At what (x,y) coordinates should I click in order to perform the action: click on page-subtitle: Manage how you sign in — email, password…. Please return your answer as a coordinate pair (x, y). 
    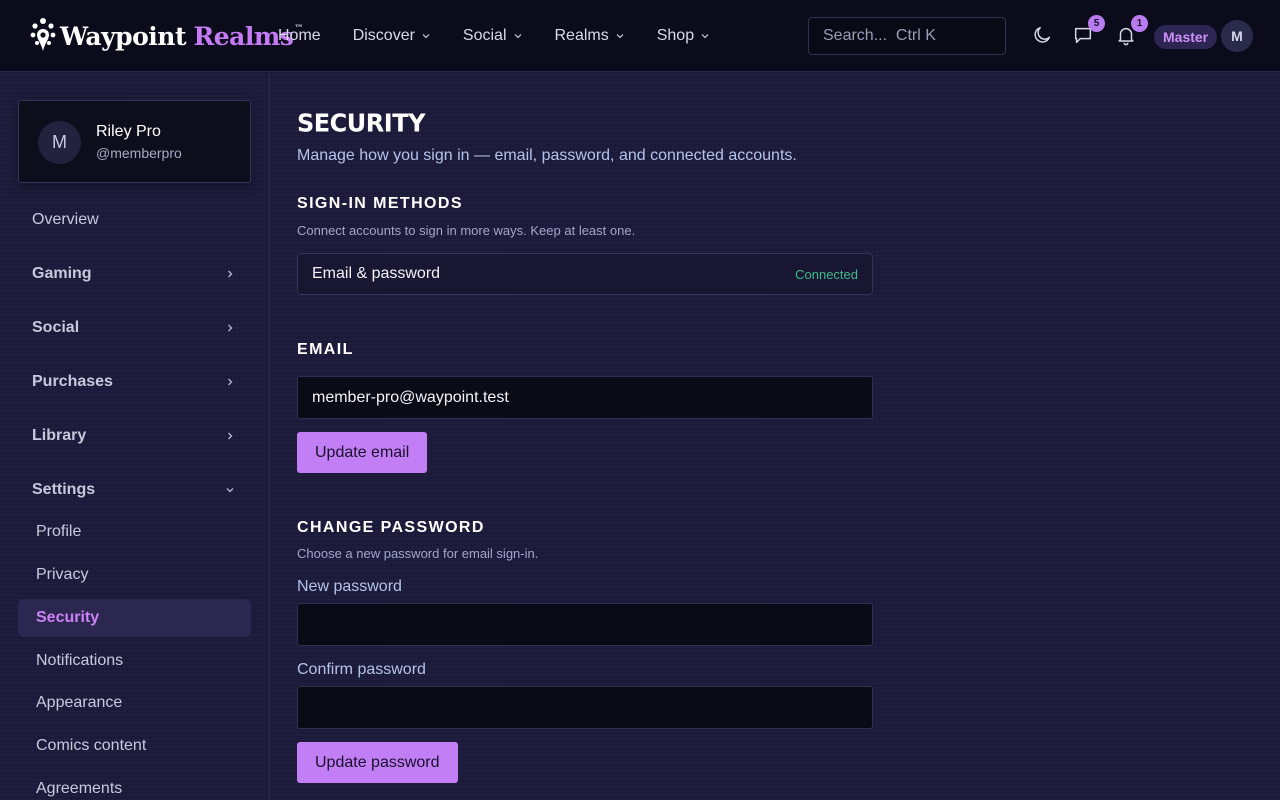
    Looking at the image, I should click on (547, 155).